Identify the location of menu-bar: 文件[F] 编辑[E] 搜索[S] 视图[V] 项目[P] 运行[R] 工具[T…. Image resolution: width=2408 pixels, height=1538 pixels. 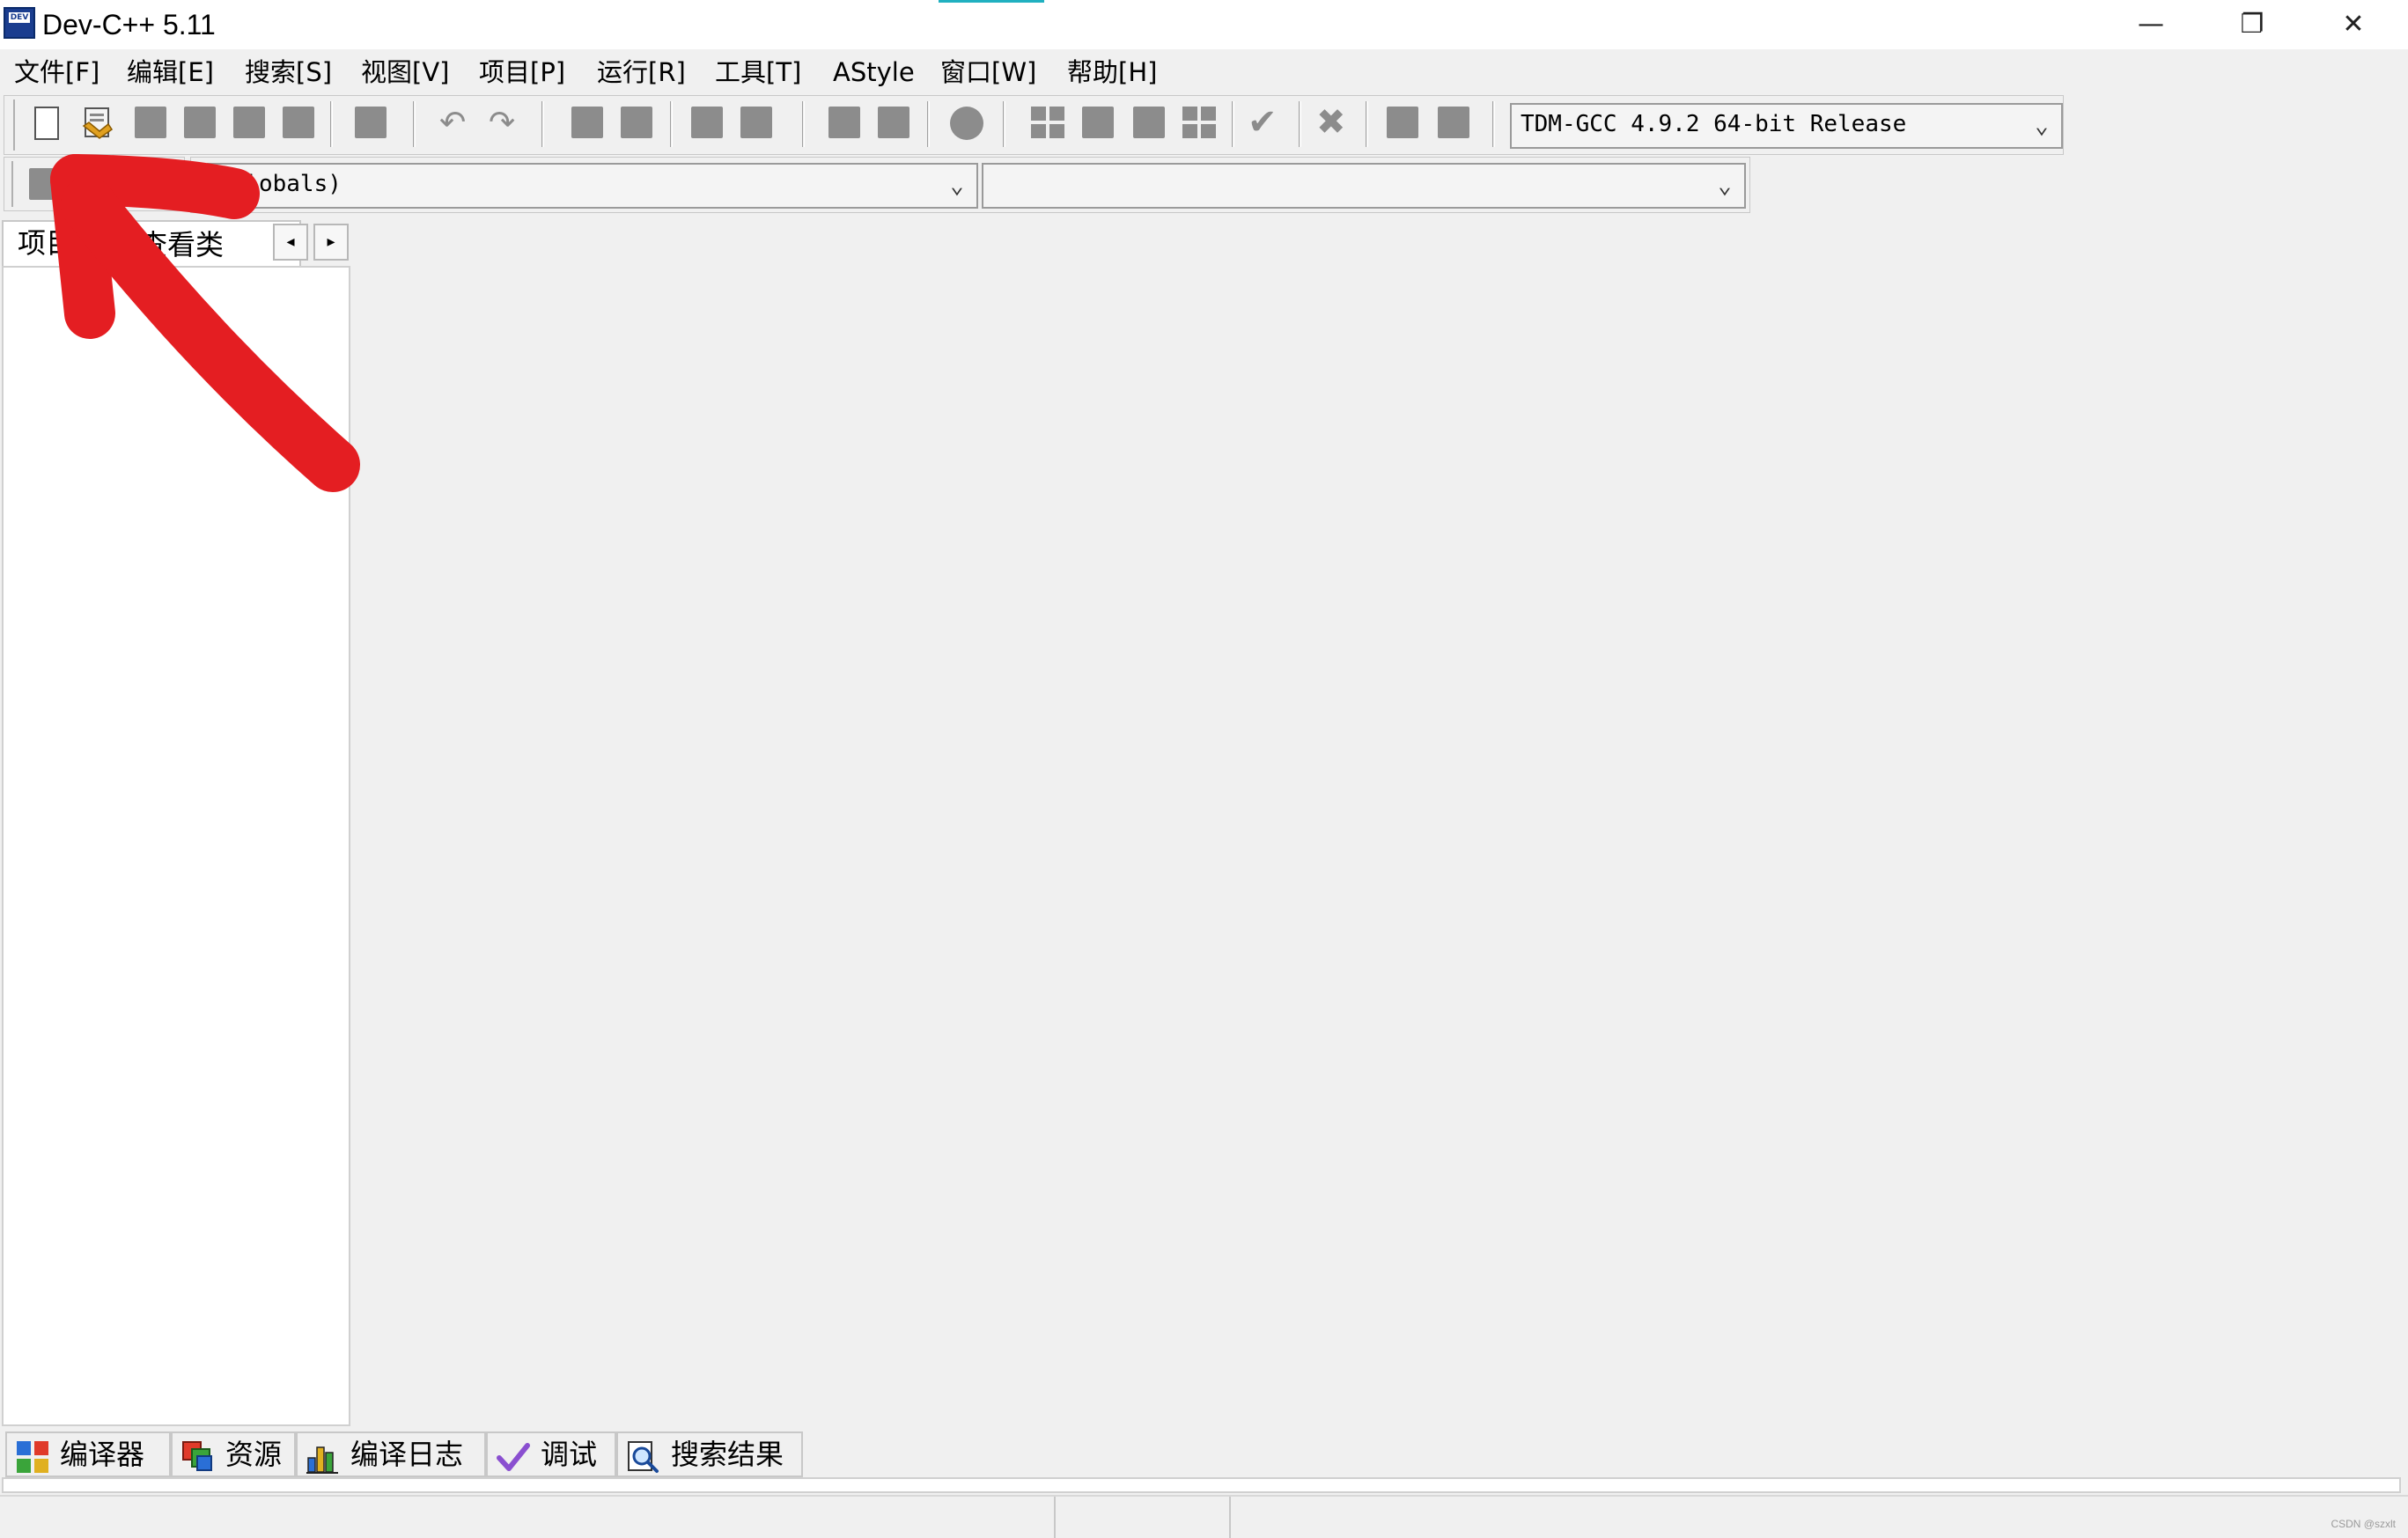
(1204, 71).